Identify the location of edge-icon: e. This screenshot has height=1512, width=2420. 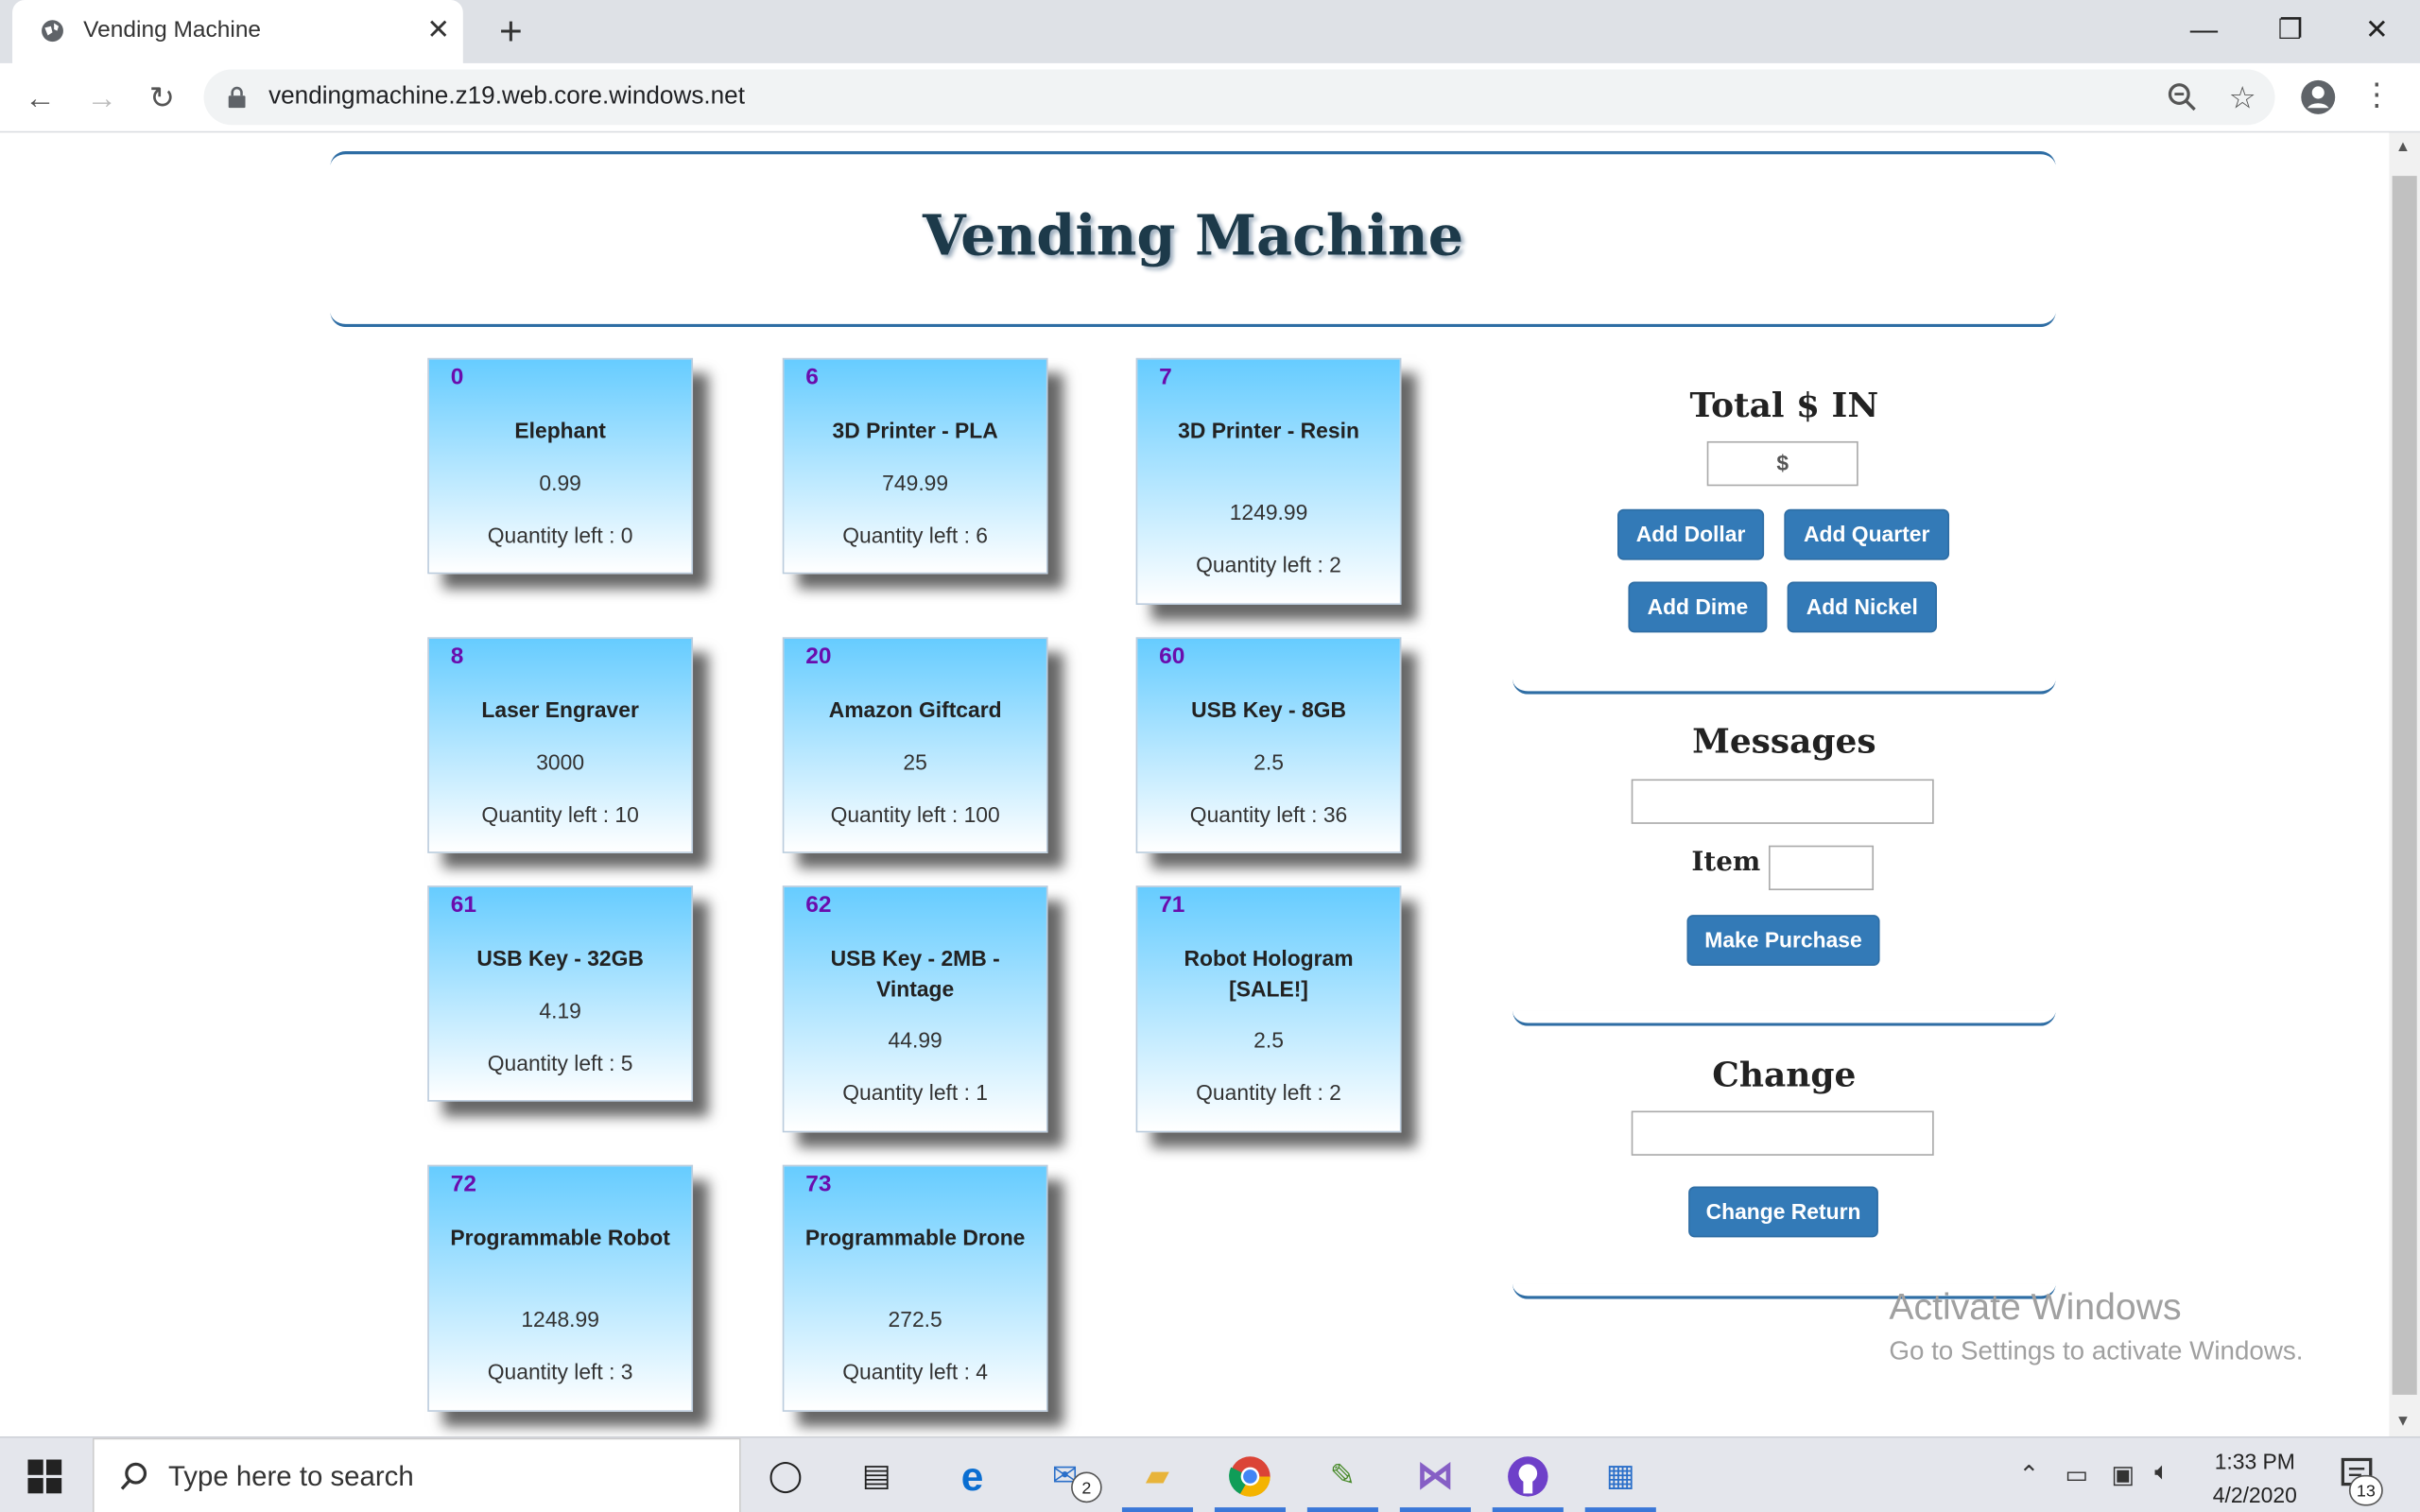
(971, 1476).